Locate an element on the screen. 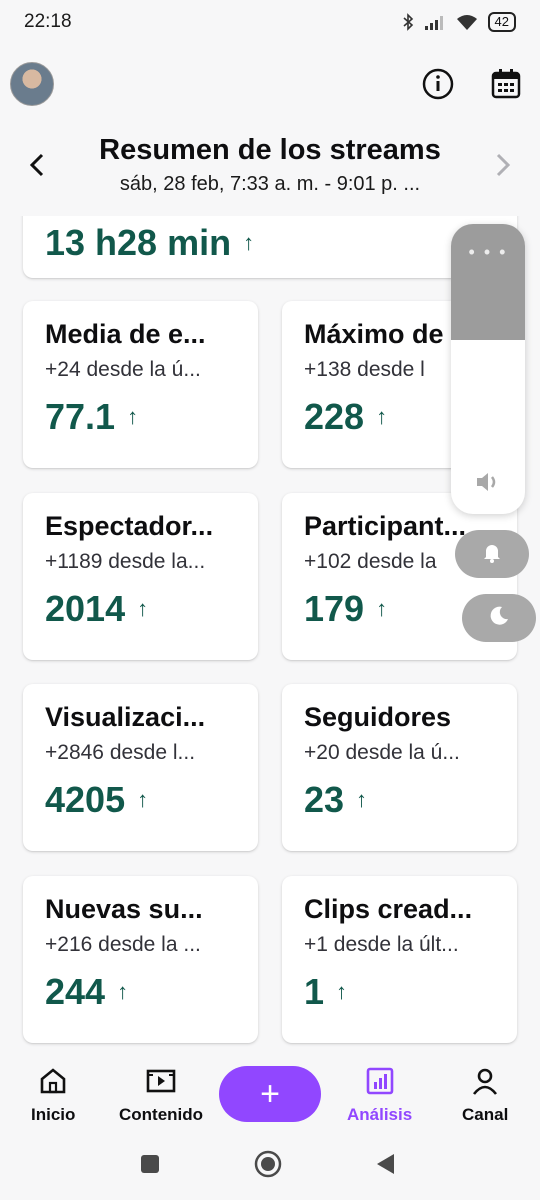 The height and width of the screenshot is (1200, 540). ringer-toggle is located at coordinates (492, 554).